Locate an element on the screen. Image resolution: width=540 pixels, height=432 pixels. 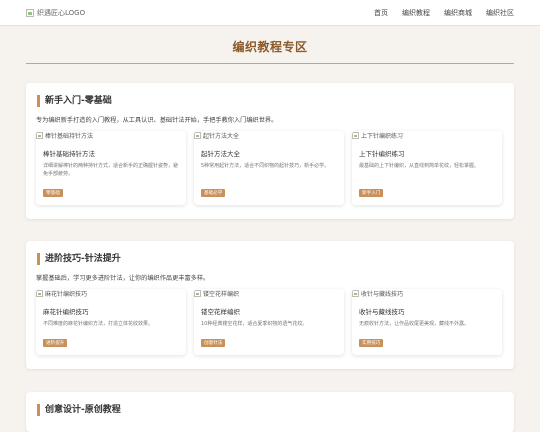
image-alt-text: 起针方法大全 is located at coordinates (221, 136).